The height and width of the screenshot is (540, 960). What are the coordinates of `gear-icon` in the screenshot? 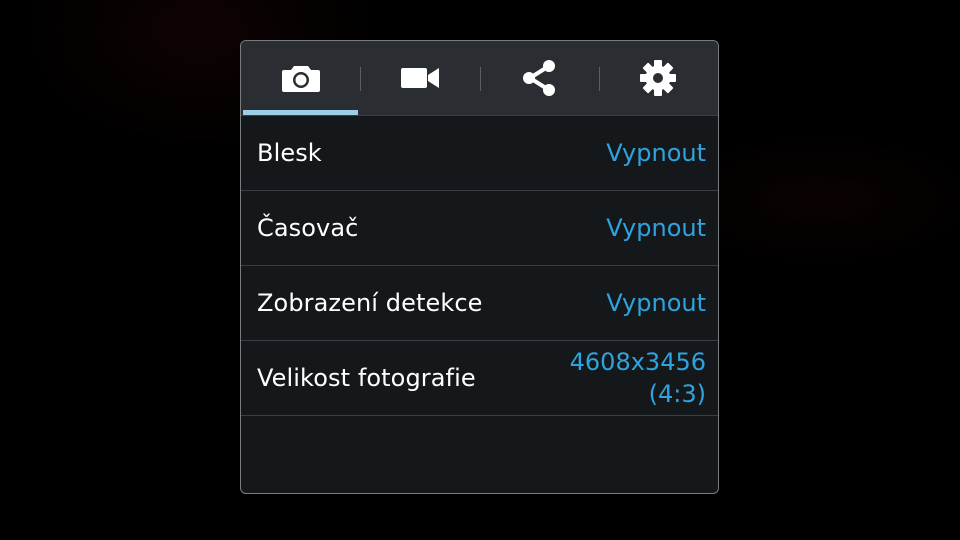 It's located at (658, 78).